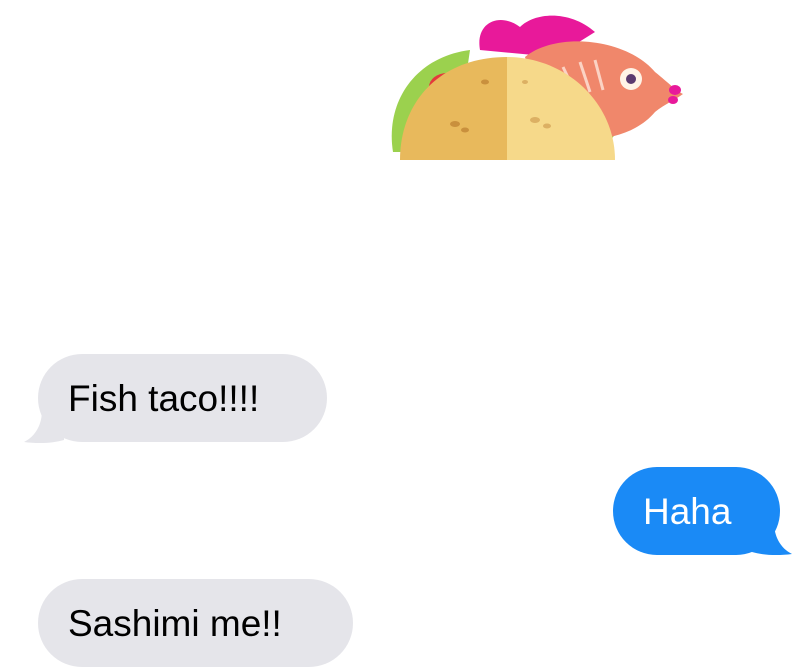 The height and width of the screenshot is (667, 800). I want to click on message-bubble-incoming: Sashimi me!!, so click(195, 623).